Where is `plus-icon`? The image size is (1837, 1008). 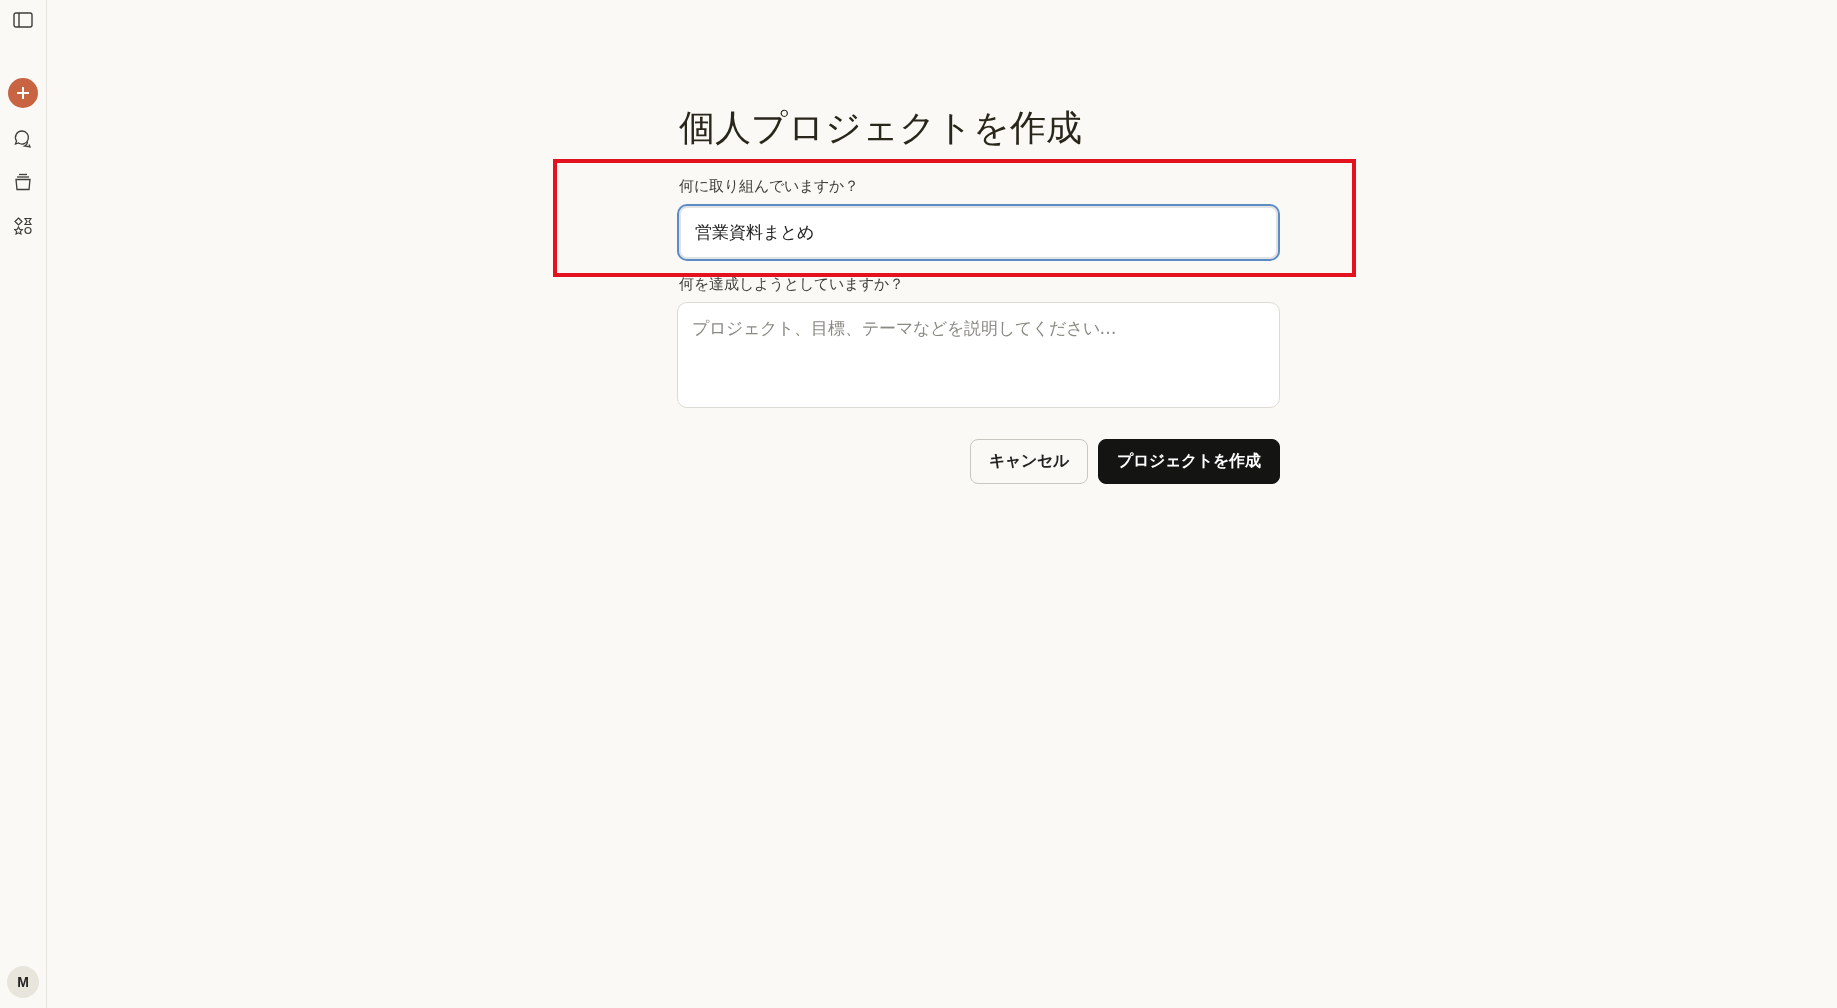
plus-icon is located at coordinates (23, 93).